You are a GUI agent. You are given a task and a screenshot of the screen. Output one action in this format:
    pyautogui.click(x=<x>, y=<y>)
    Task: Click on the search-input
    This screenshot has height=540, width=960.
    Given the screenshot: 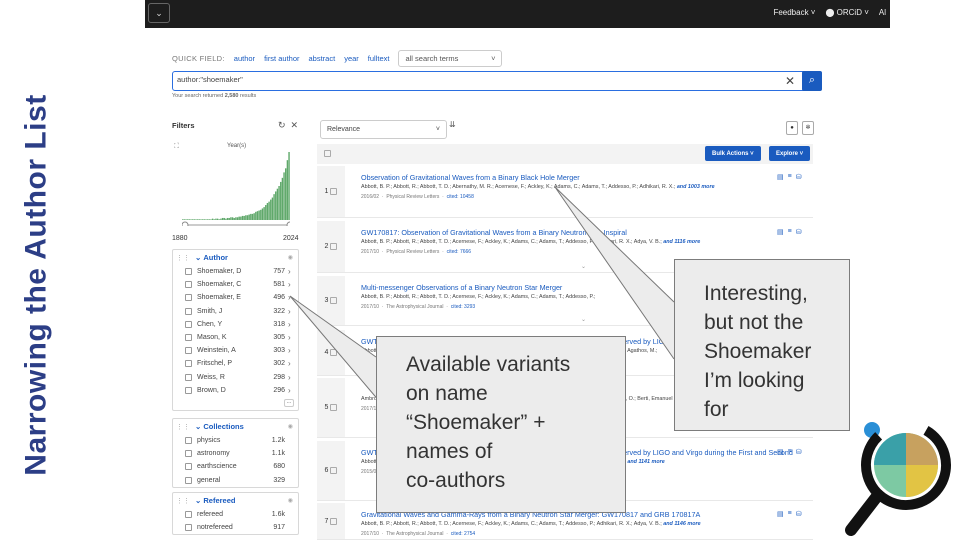 What is the action you would take?
    pyautogui.click(x=477, y=79)
    